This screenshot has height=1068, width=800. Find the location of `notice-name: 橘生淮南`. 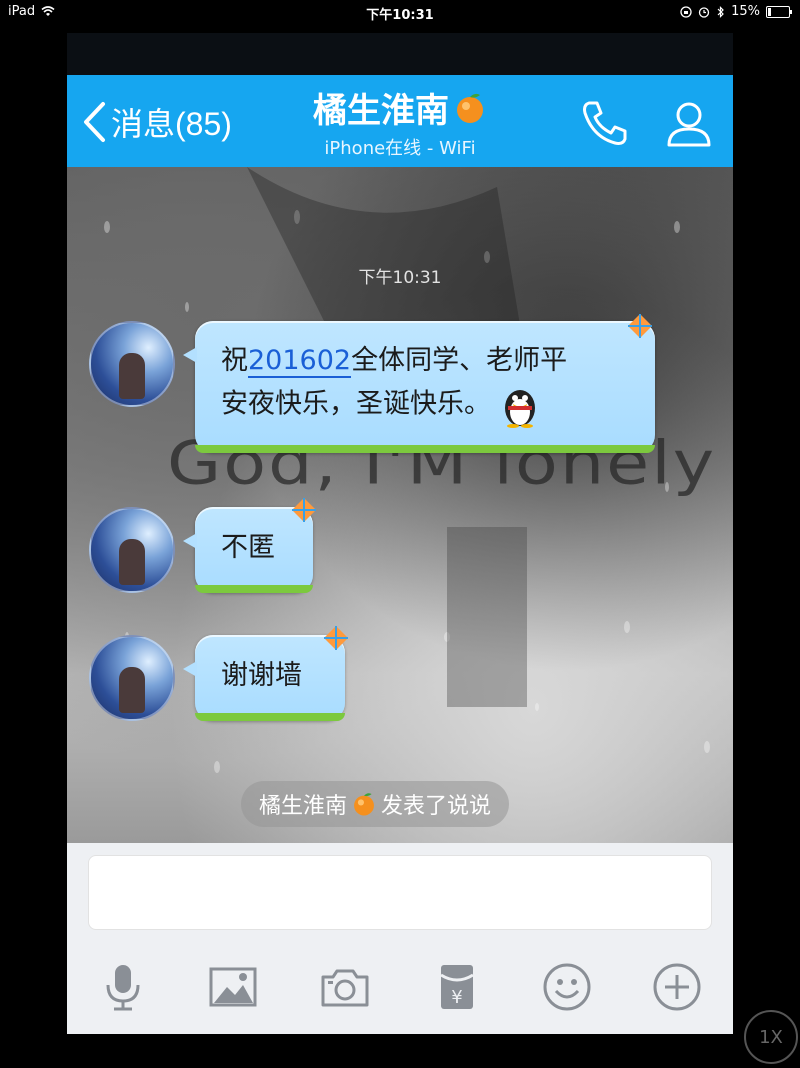

notice-name: 橘生淮南 is located at coordinates (303, 806).